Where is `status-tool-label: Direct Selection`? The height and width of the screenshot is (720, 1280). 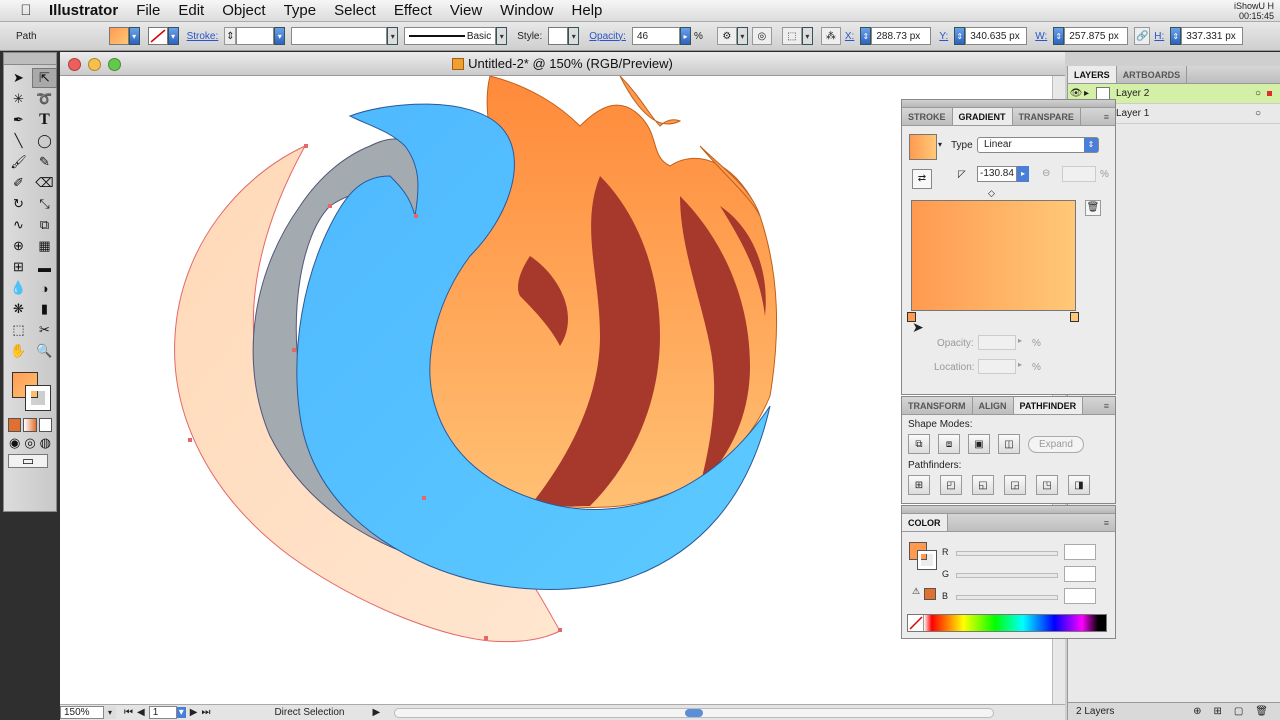 status-tool-label: Direct Selection is located at coordinates (309, 712).